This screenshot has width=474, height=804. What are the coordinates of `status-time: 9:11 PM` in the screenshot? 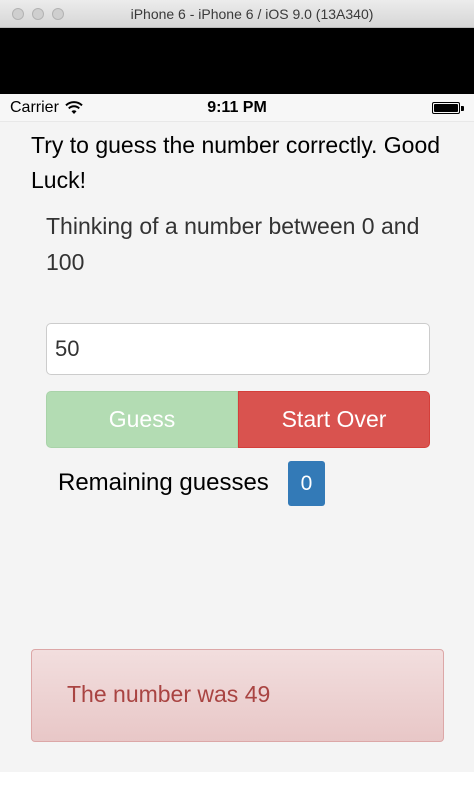 It's located at (237, 107).